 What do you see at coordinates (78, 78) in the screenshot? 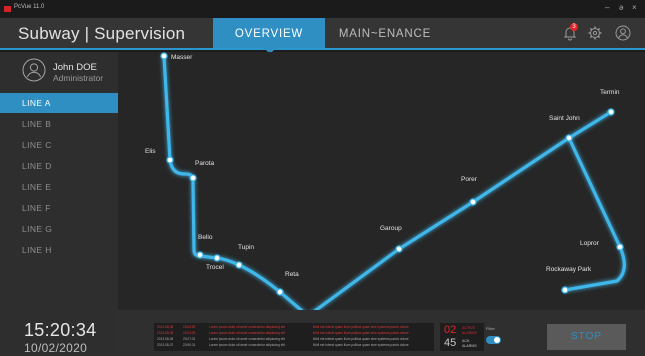
I see `user-role: Administrator` at bounding box center [78, 78].